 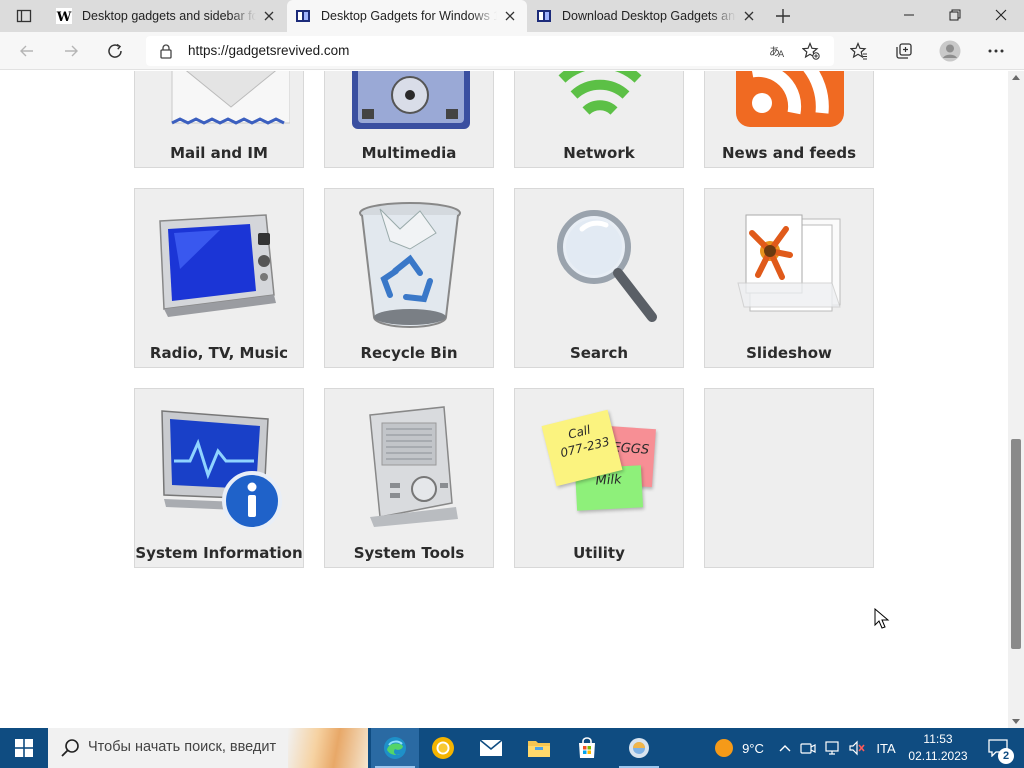 I want to click on search-icon, so click(x=70, y=748).